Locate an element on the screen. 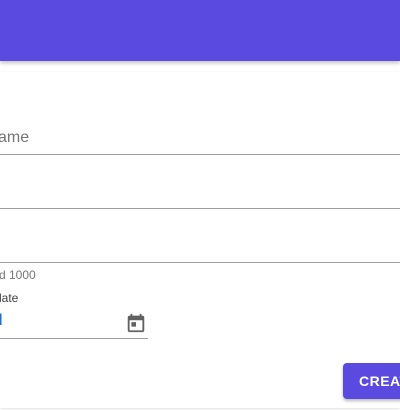 The image size is (400, 410). helper-text: d 1000 is located at coordinates (18, 275).